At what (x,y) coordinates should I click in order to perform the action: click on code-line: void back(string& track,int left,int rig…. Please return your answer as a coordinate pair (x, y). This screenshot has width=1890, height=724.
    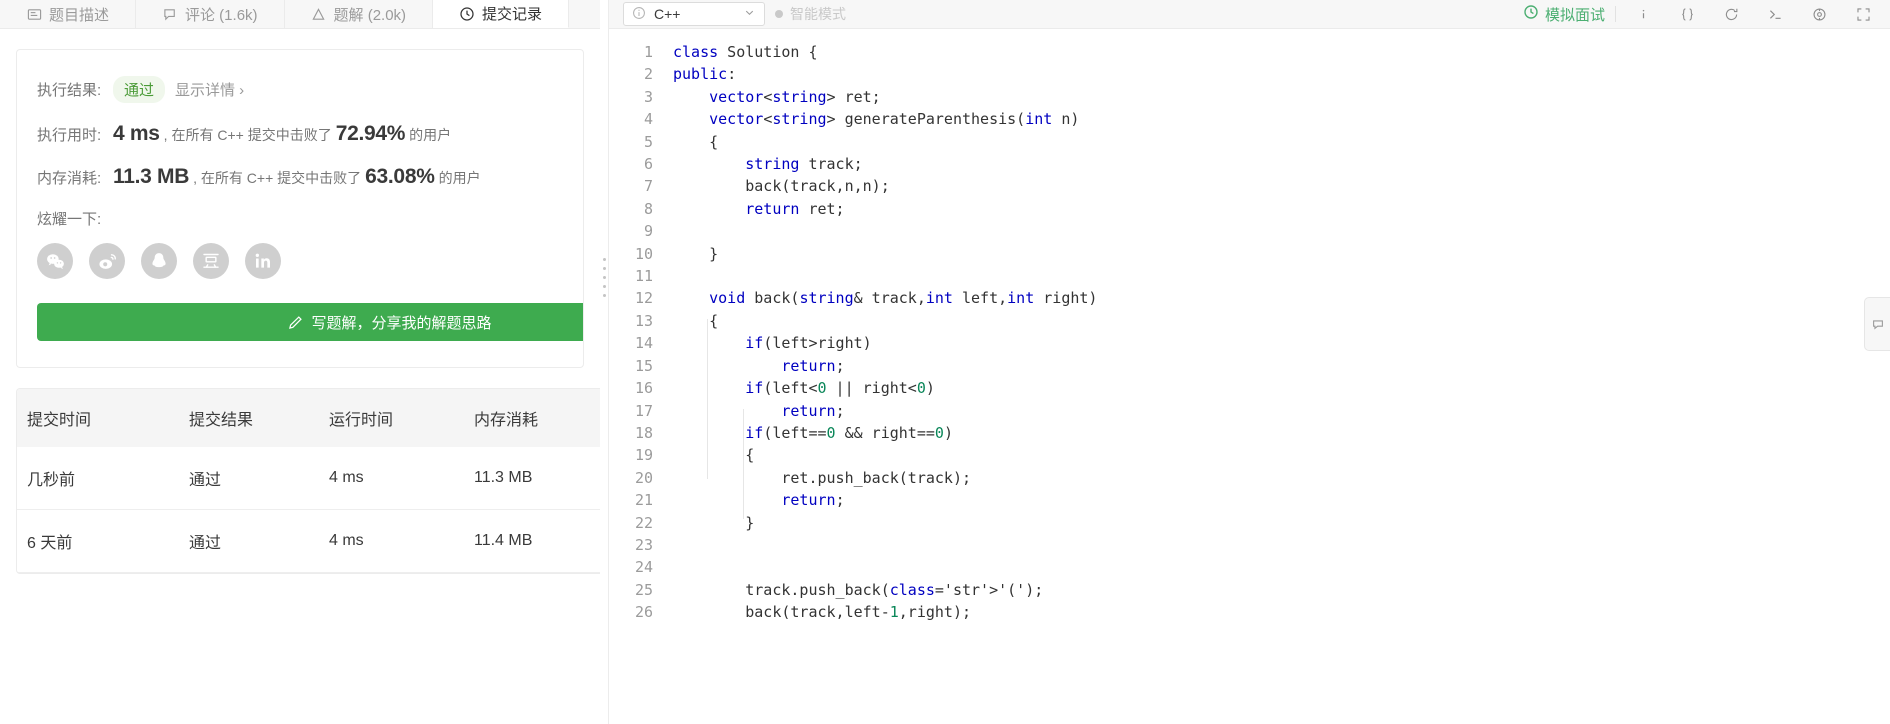
    Looking at the image, I should click on (903, 298).